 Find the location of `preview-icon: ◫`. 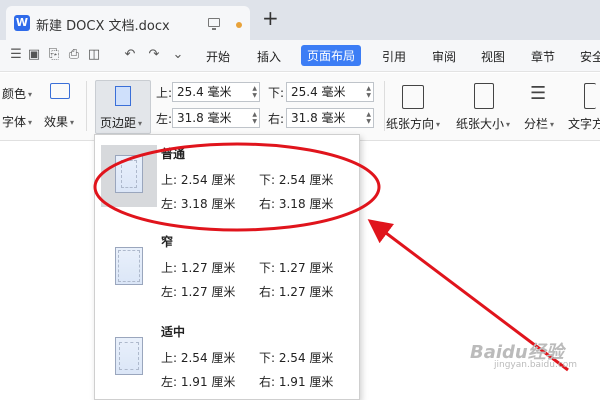

preview-icon: ◫ is located at coordinates (94, 55).